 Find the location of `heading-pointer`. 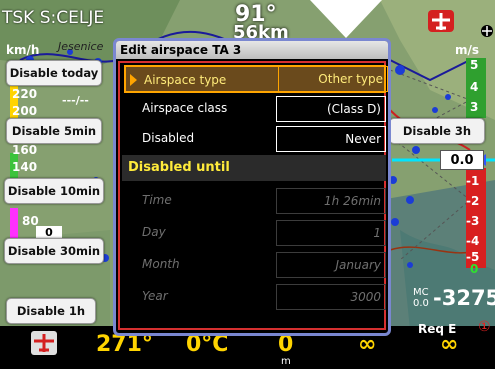

heading-pointer is located at coordinates (346, 19).